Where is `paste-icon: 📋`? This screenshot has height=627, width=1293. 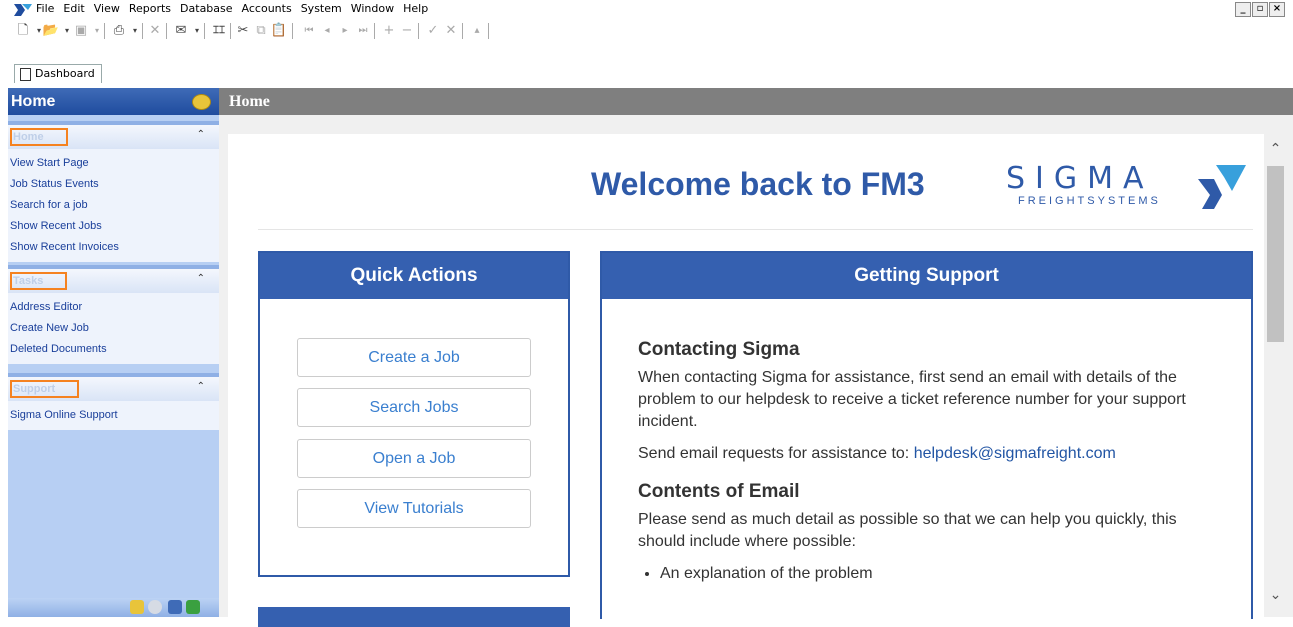
paste-icon: 📋 is located at coordinates (279, 31).